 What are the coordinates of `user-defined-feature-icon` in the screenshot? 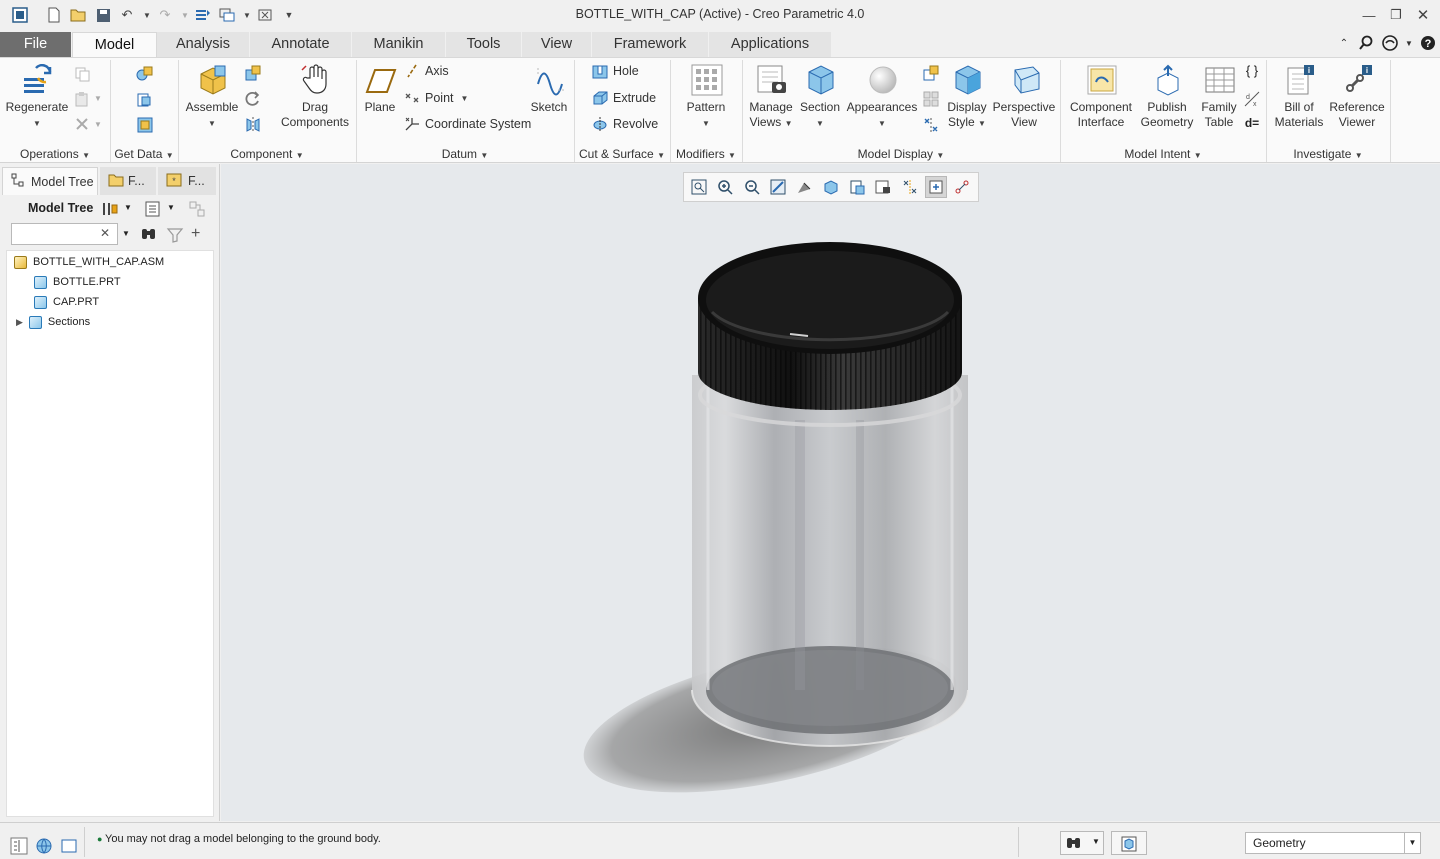 It's located at (145, 73).